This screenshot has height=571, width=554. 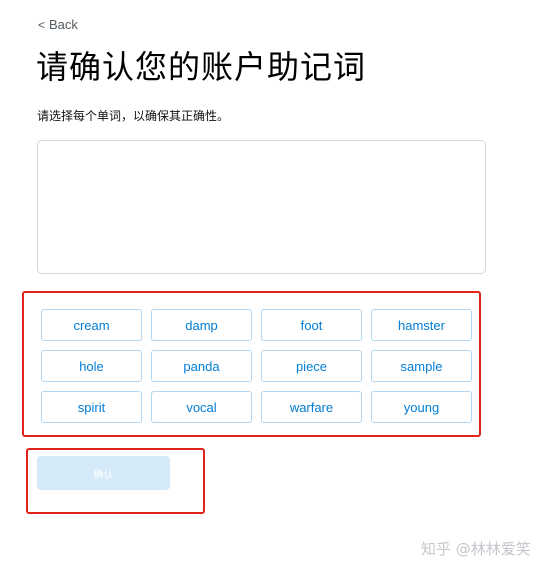 What do you see at coordinates (421, 325) in the screenshot?
I see `word-button: hamster` at bounding box center [421, 325].